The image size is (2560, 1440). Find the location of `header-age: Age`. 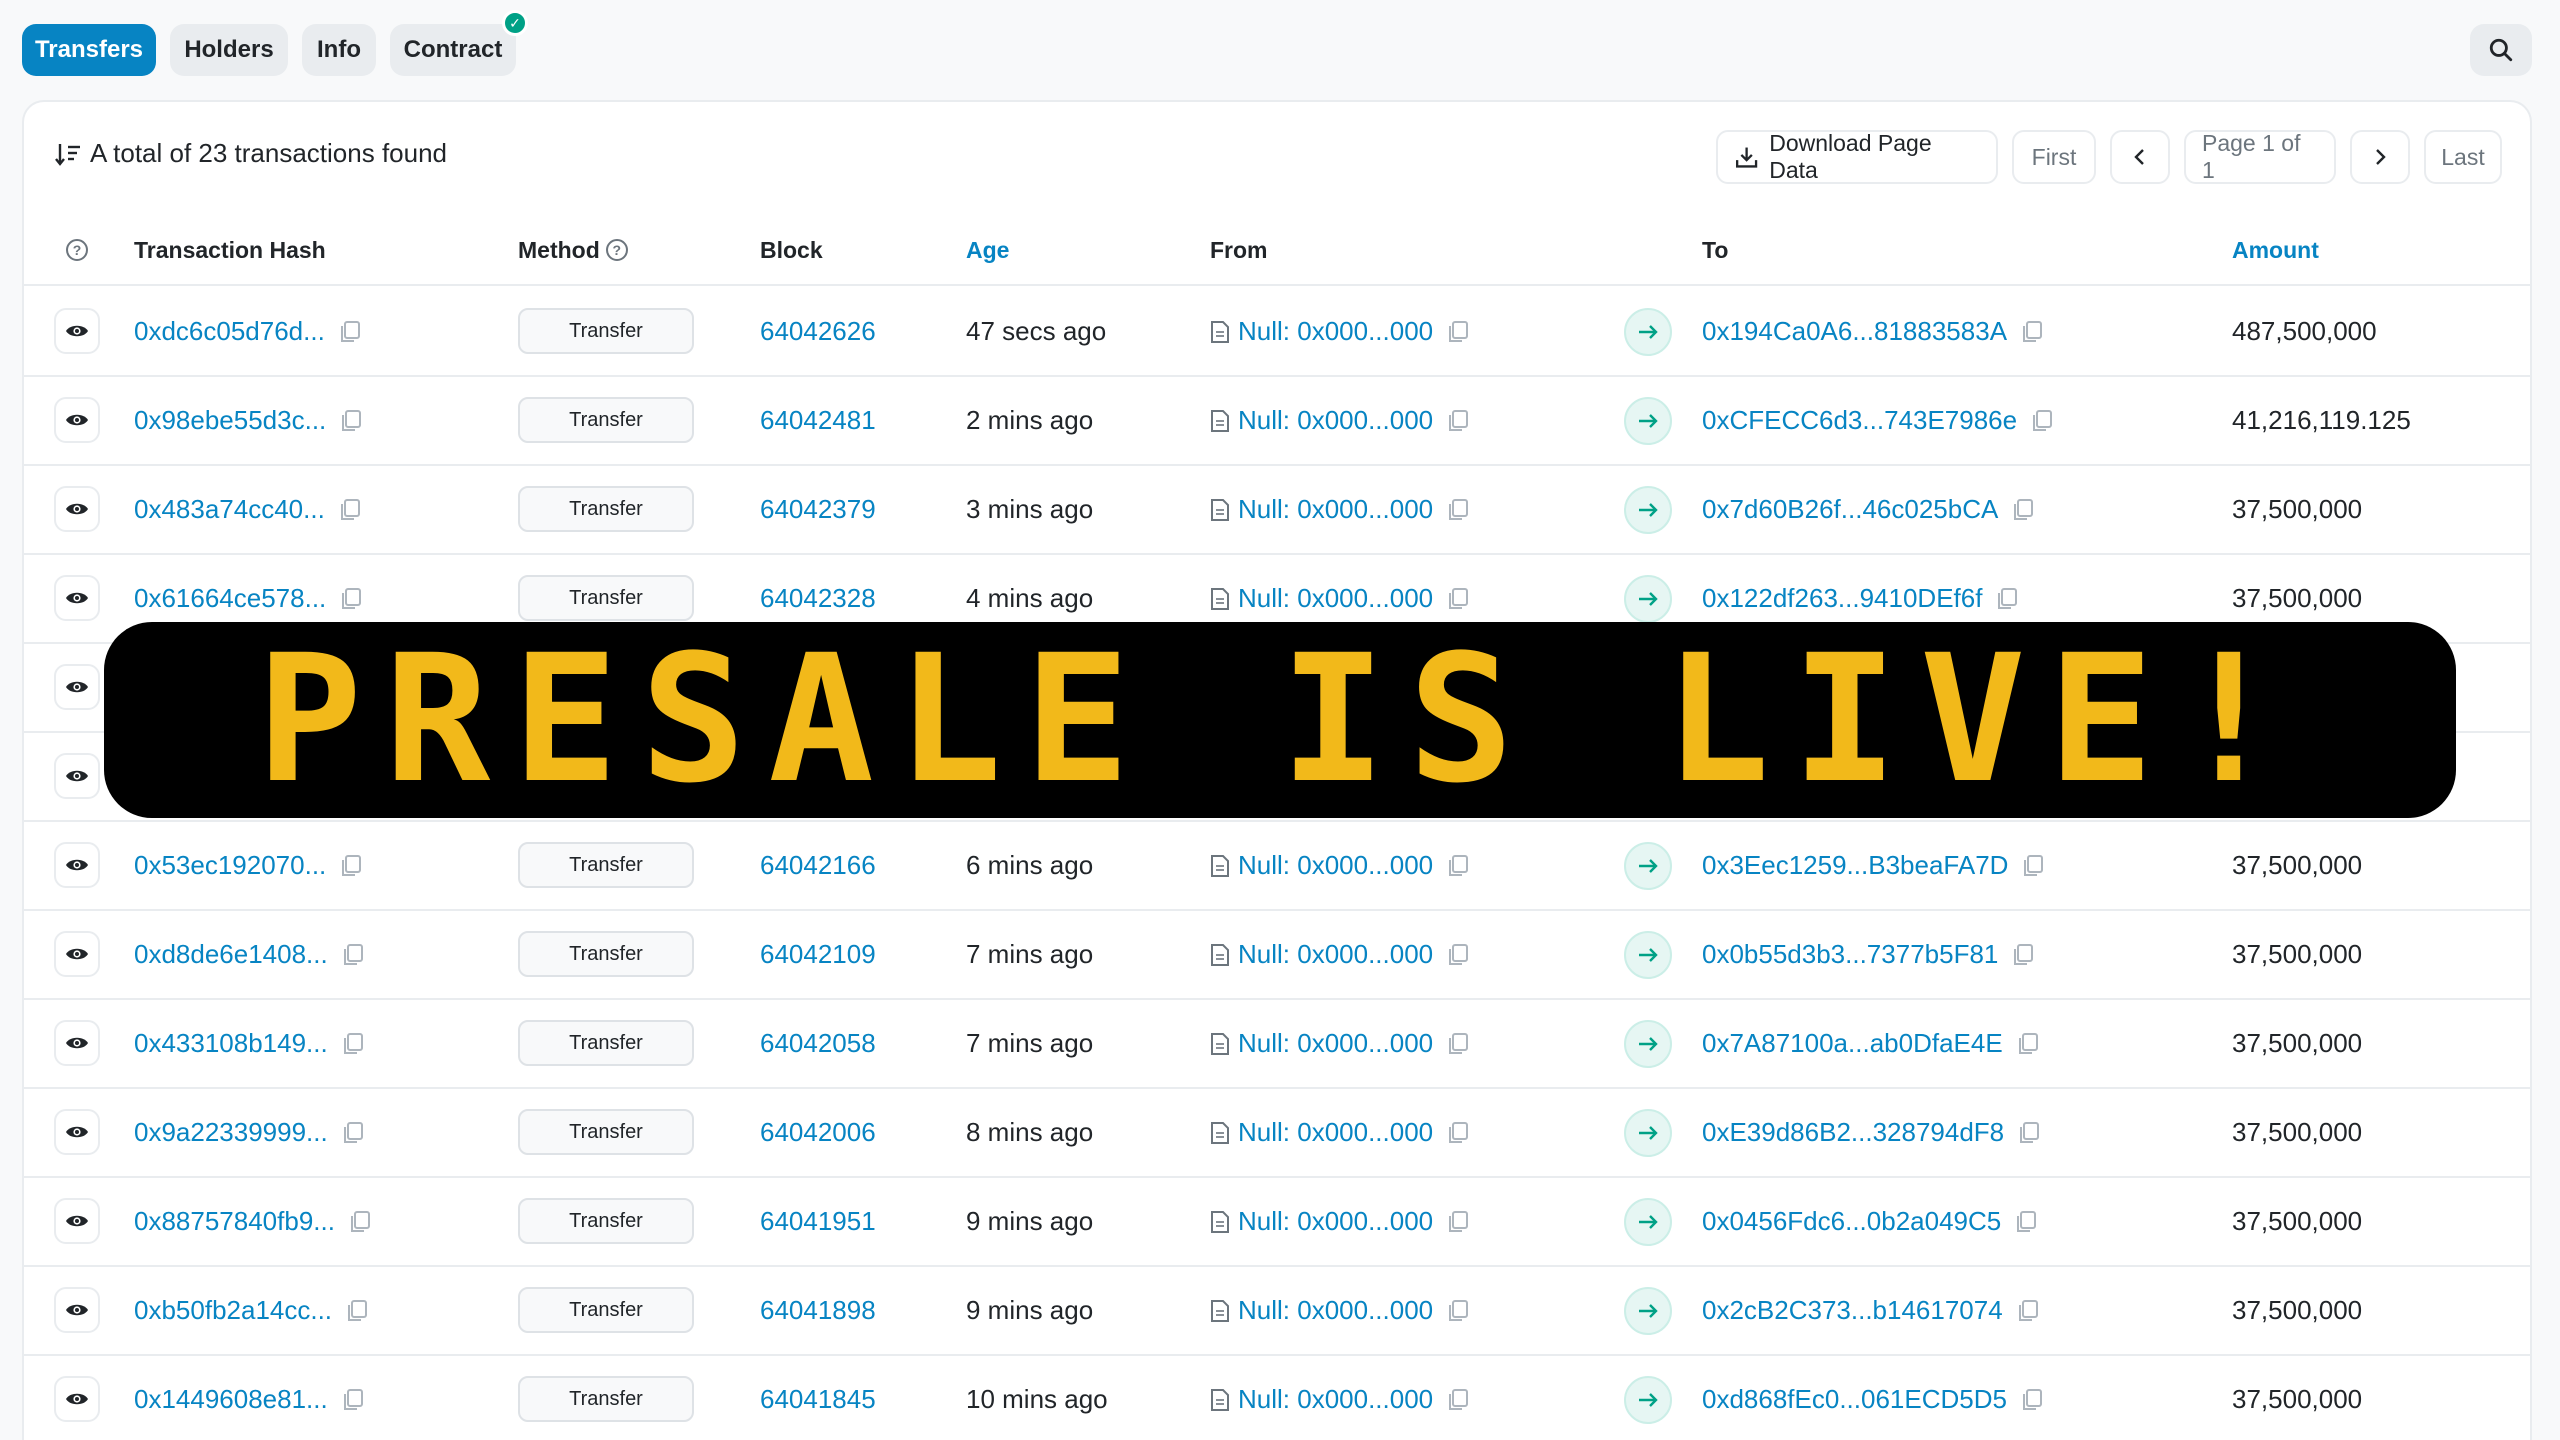

header-age: Age is located at coordinates (987, 250).